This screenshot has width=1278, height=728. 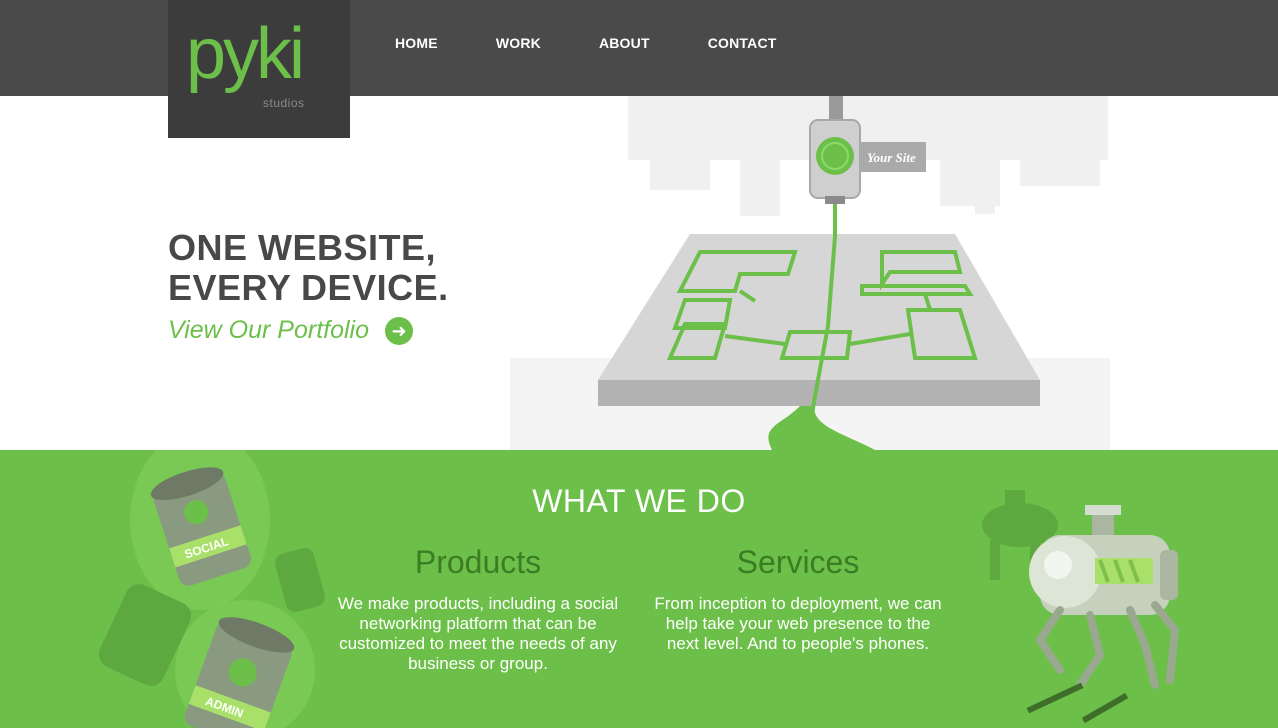 What do you see at coordinates (308, 287) in the screenshot?
I see `headline-line-2: EVERY DEVICE.` at bounding box center [308, 287].